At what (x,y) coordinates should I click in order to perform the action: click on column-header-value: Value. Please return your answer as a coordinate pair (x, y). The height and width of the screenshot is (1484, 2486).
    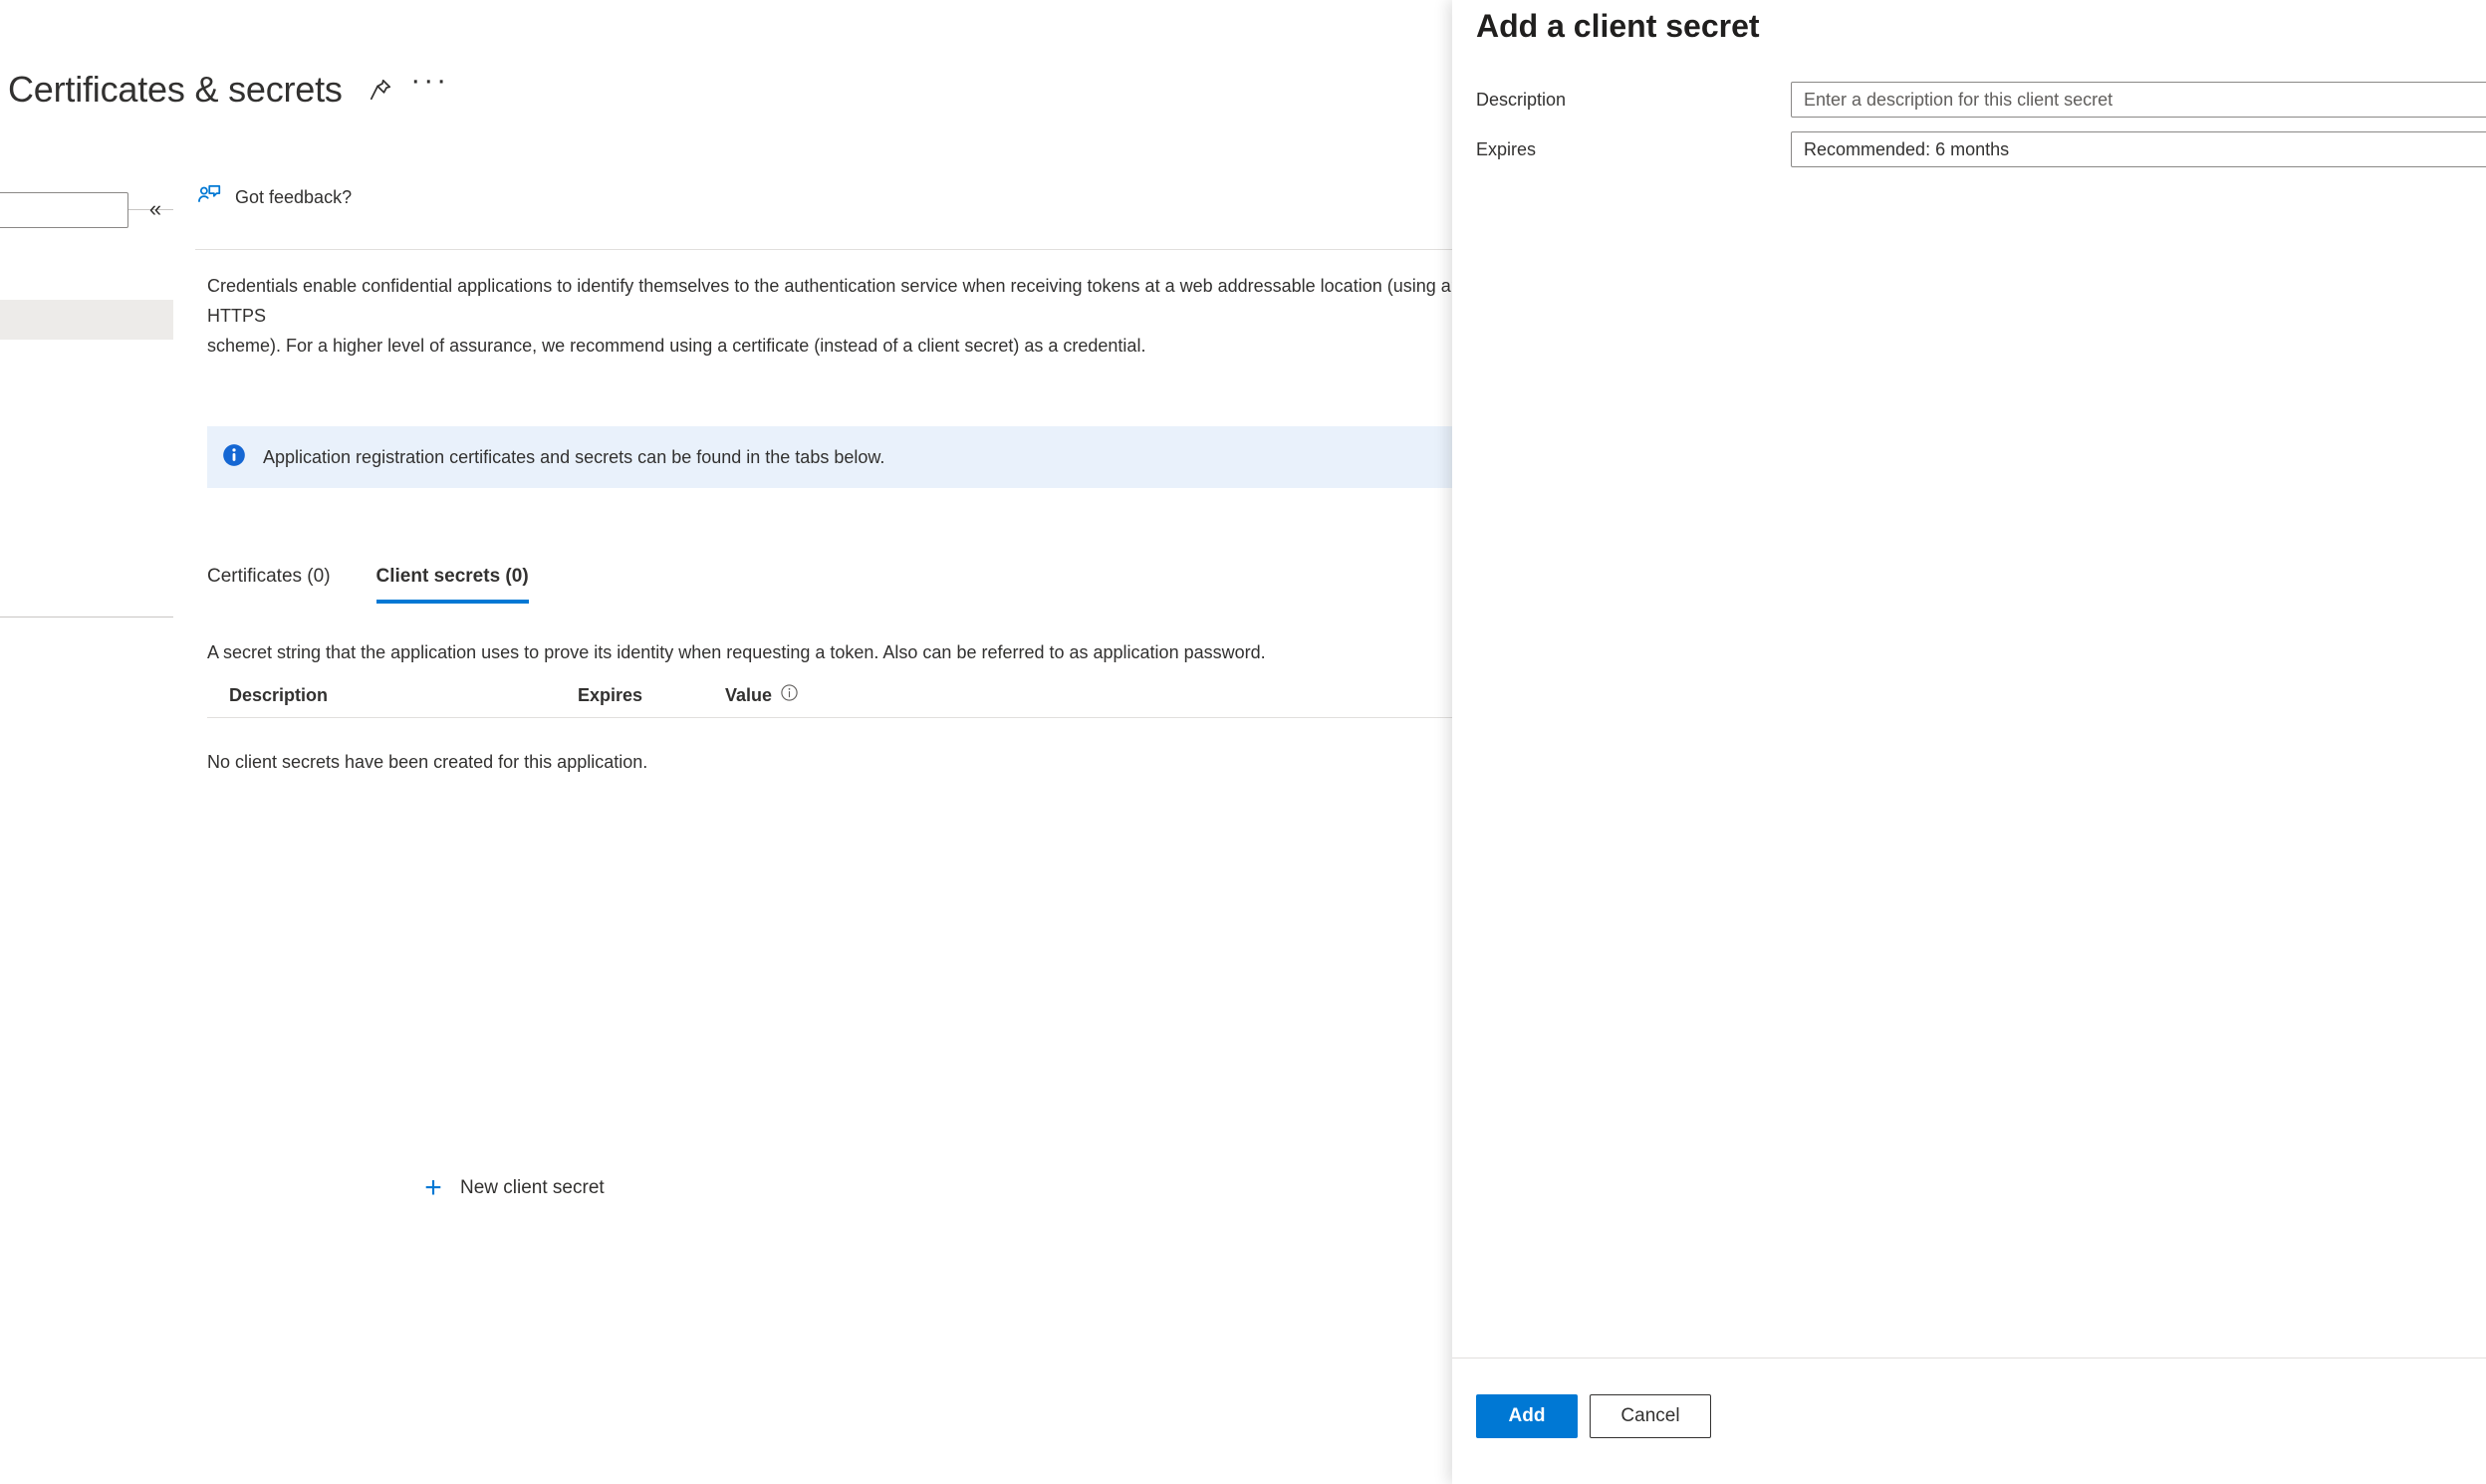
    Looking at the image, I should click on (762, 695).